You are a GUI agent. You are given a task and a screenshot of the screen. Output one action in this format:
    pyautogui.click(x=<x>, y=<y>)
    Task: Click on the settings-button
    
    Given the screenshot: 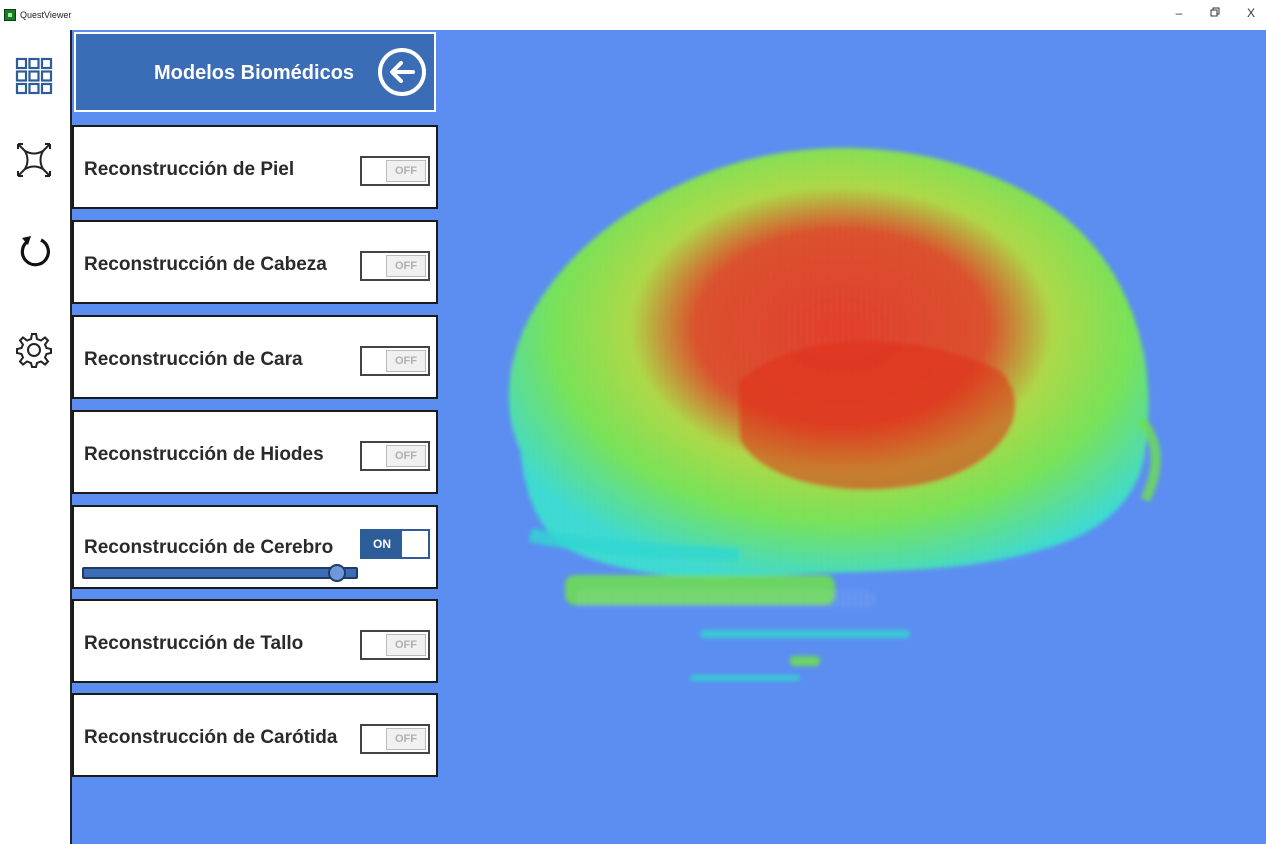 What is the action you would take?
    pyautogui.click(x=34, y=350)
    